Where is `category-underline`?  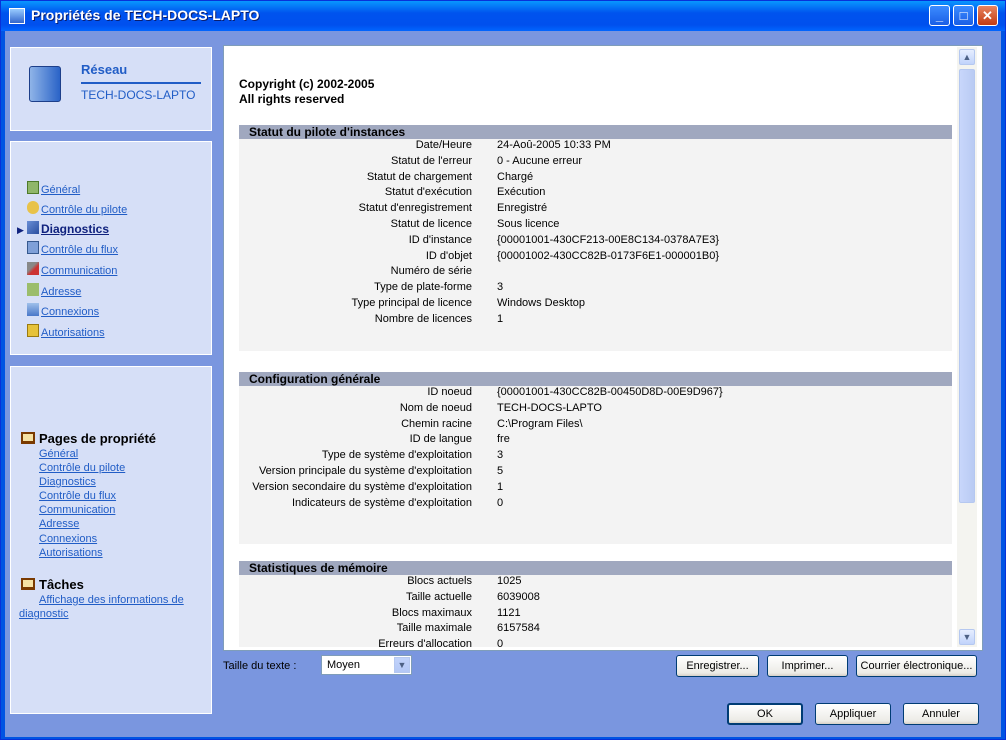
category-underline is located at coordinates (141, 83).